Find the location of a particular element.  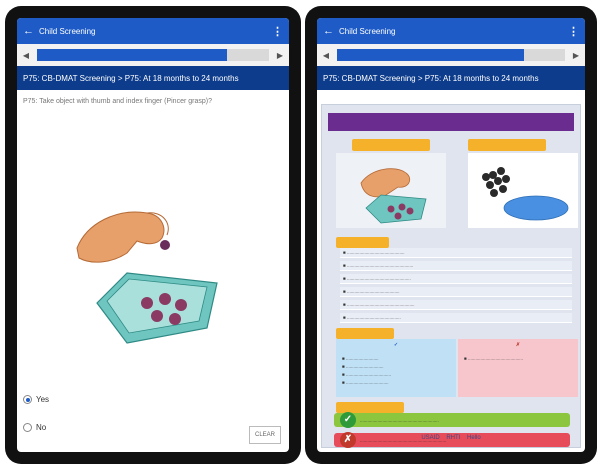

logo-rhti: RHTI is located at coordinates (453, 438).